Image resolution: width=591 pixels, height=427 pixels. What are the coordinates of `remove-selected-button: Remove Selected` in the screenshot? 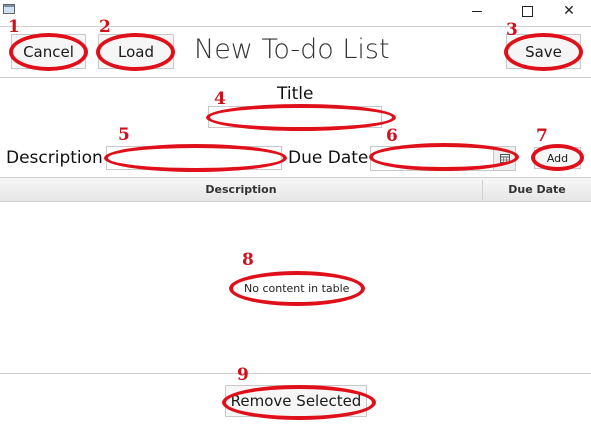 It's located at (296, 401).